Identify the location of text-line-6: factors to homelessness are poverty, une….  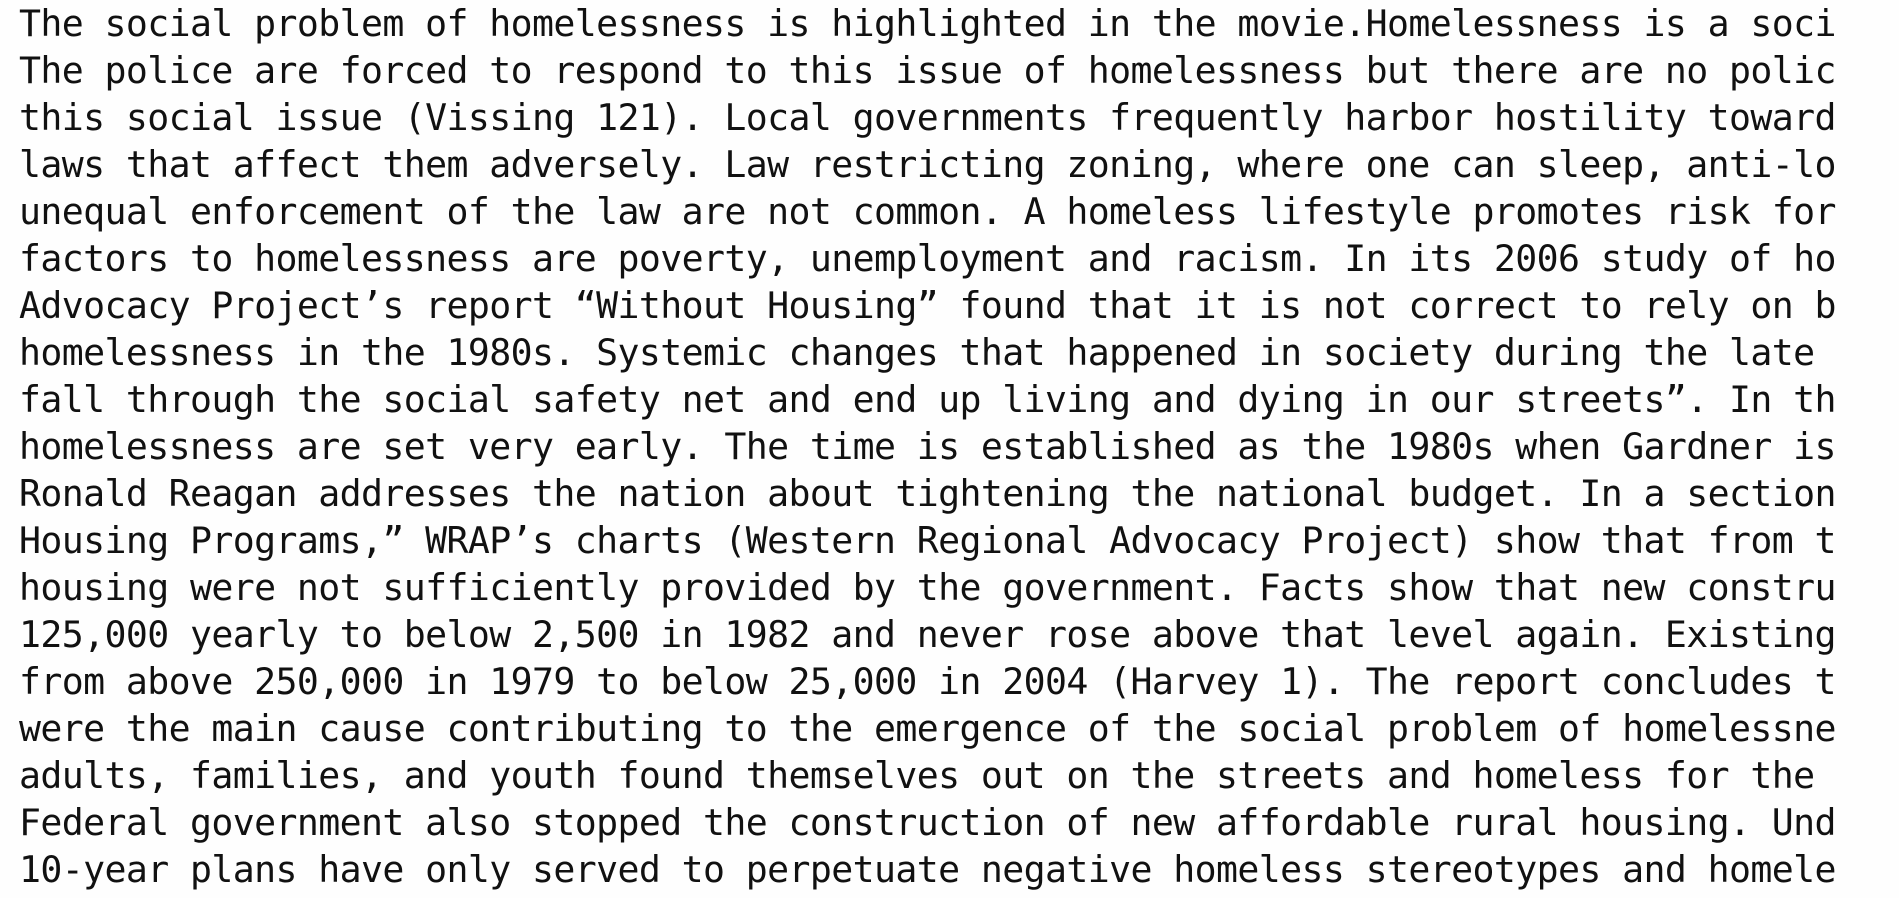
(927, 258).